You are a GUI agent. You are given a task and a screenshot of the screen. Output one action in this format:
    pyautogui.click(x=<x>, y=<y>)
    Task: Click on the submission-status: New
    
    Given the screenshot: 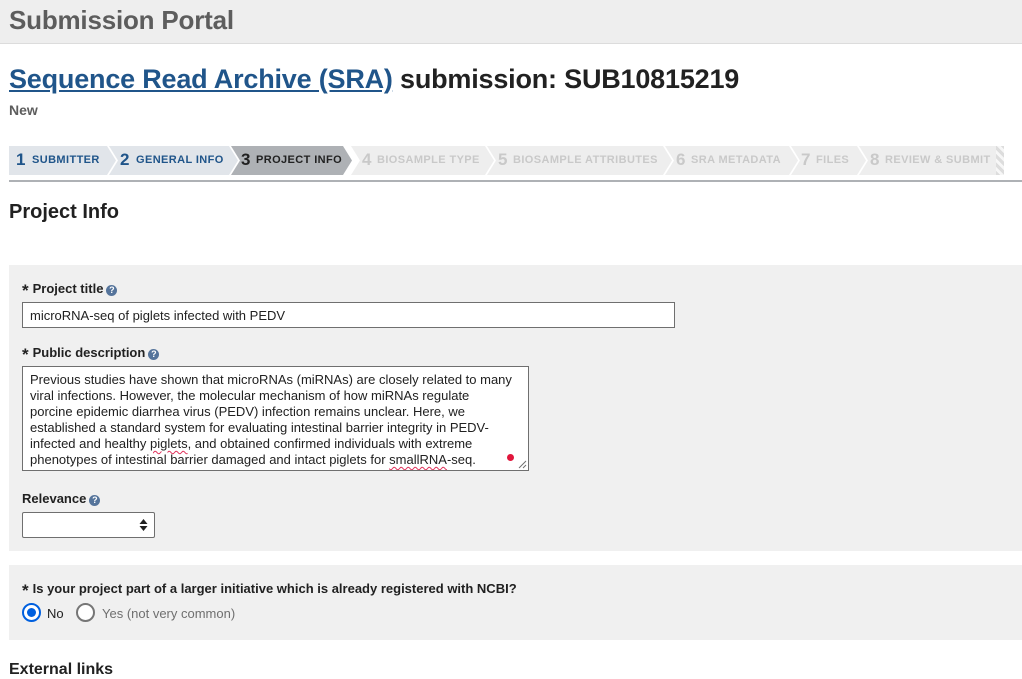 What is the action you would take?
    pyautogui.click(x=23, y=110)
    